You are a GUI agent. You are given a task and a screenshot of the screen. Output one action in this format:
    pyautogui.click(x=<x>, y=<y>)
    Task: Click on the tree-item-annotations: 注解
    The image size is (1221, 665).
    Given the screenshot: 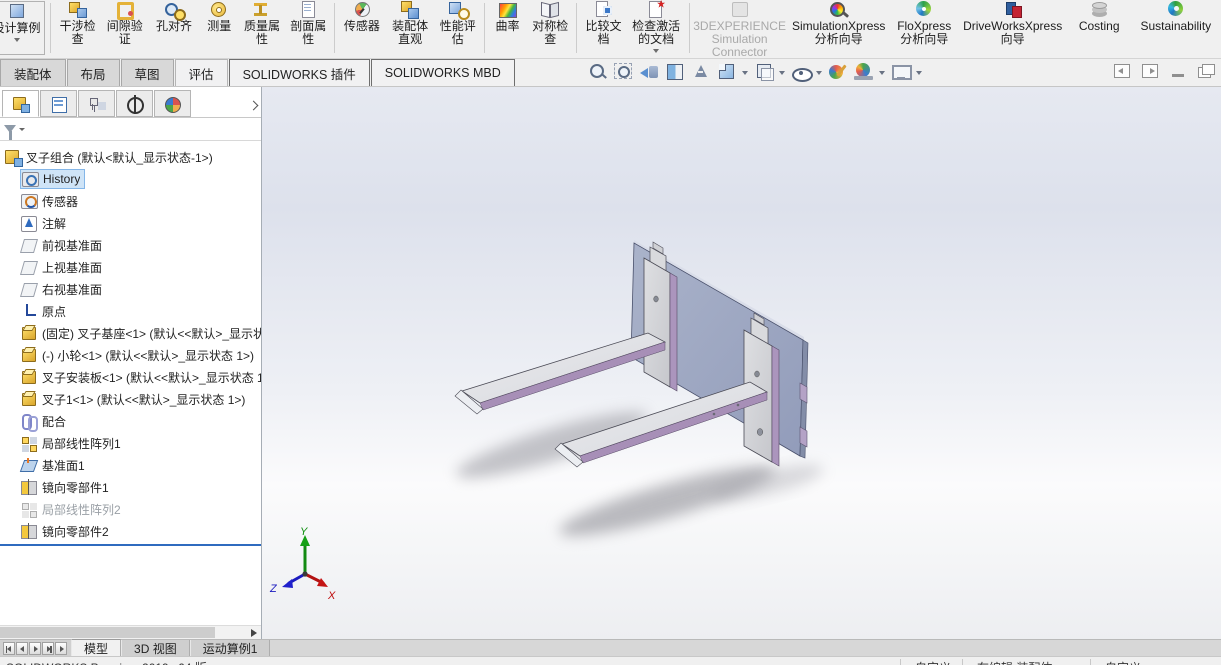 What is the action you would take?
    pyautogui.click(x=130, y=223)
    